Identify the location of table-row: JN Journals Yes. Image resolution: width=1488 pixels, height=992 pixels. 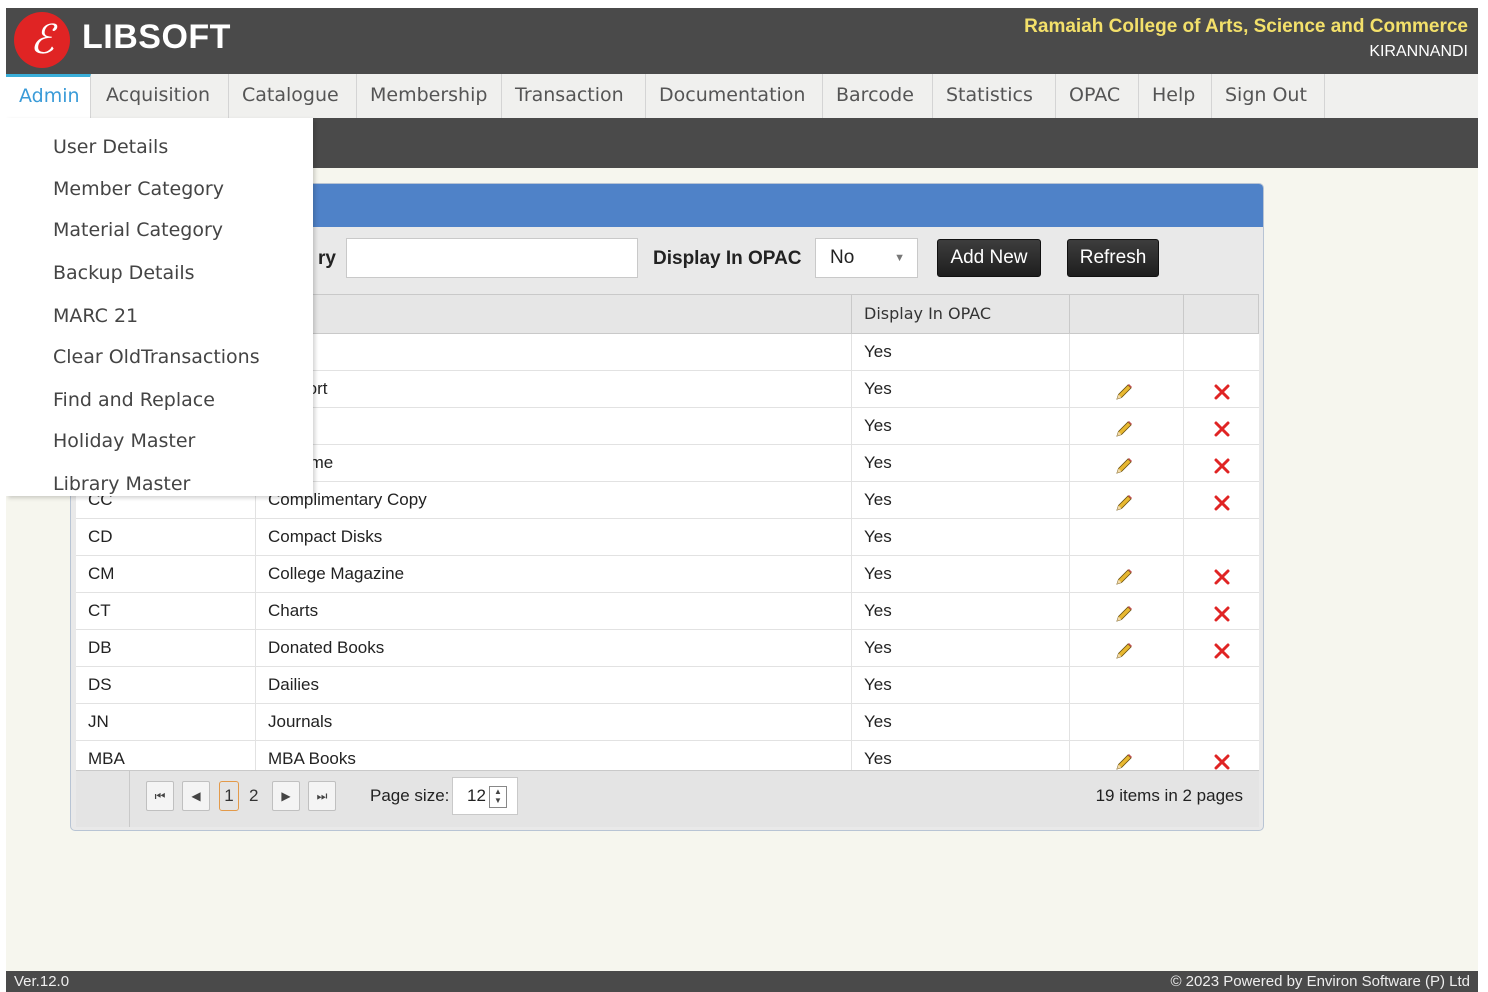
(667, 722).